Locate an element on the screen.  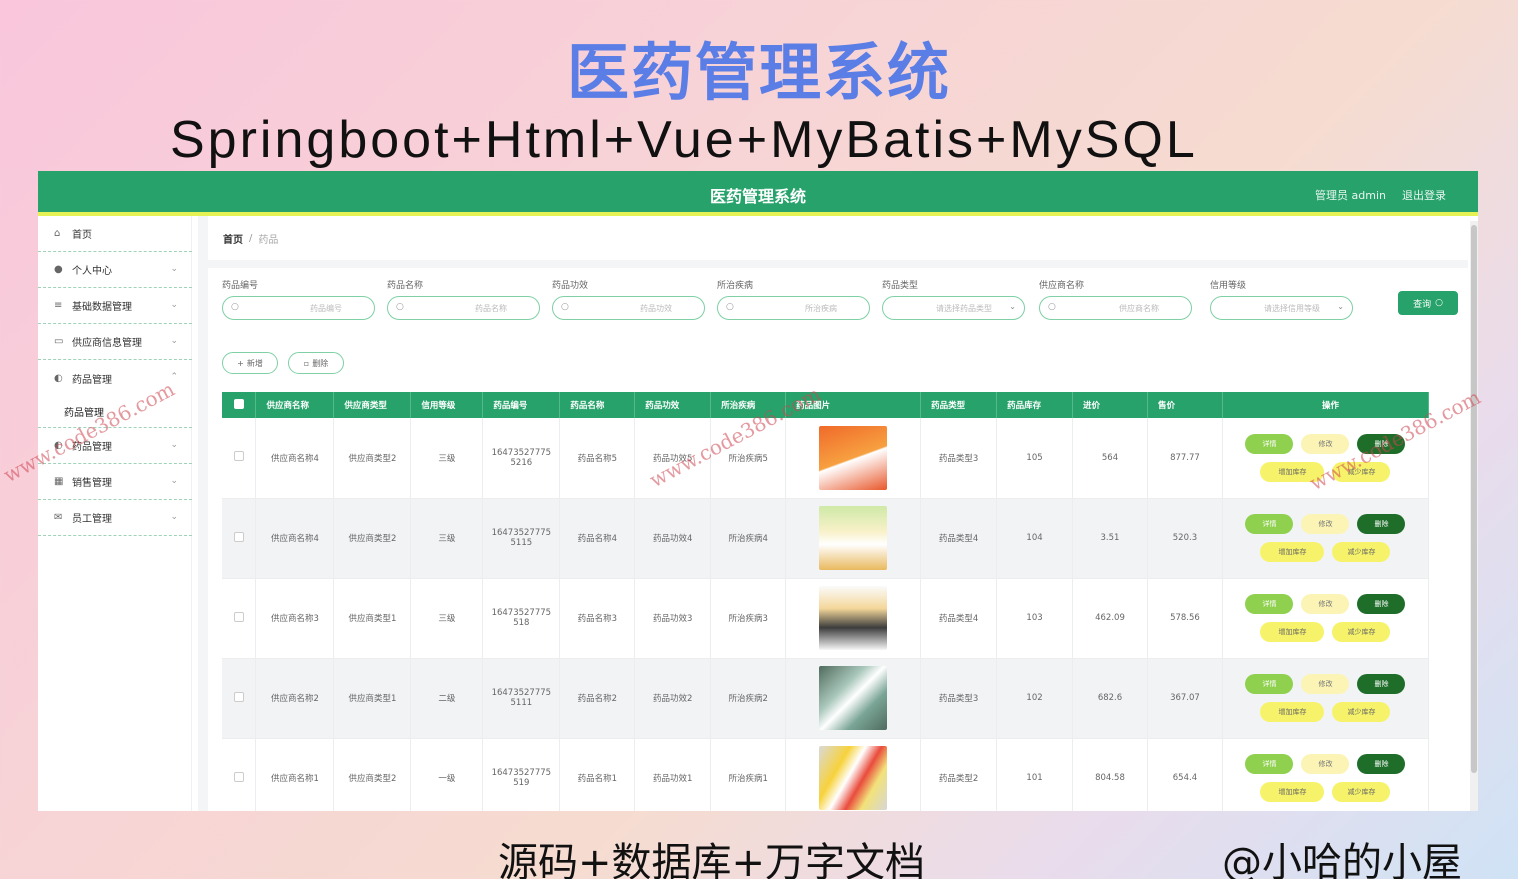
column-header: 药品功效 is located at coordinates (673, 405).